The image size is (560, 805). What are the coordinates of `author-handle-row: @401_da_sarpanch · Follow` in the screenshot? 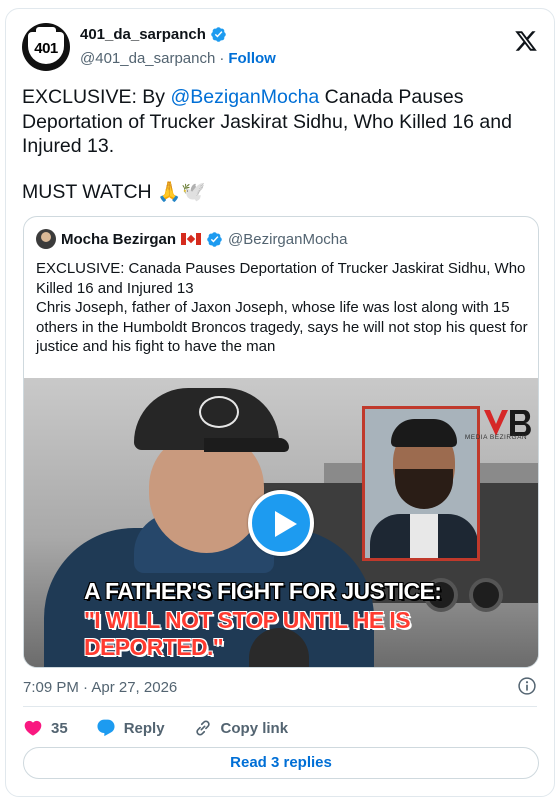 It's located at (178, 58).